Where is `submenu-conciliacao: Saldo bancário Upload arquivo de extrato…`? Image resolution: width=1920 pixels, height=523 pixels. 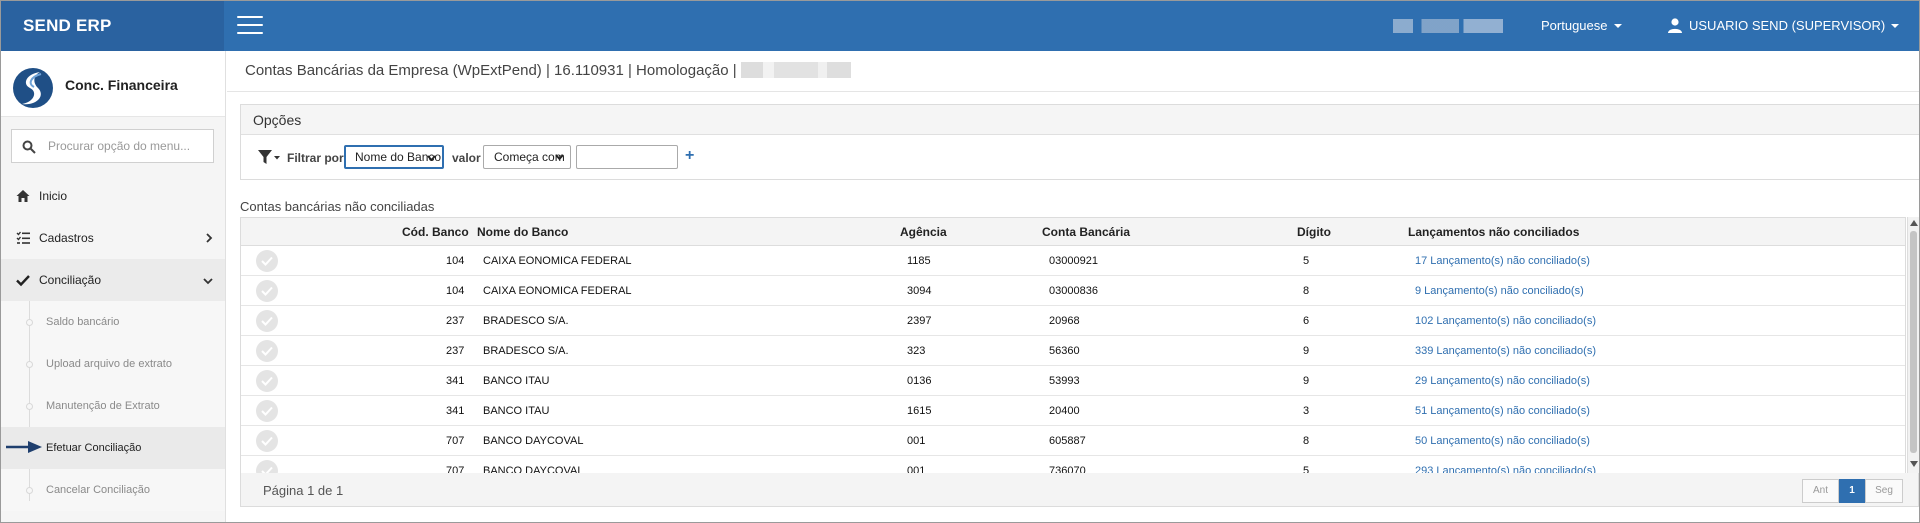
submenu-conciliacao: Saldo bancário Upload arquivo de extrato… is located at coordinates (113, 406).